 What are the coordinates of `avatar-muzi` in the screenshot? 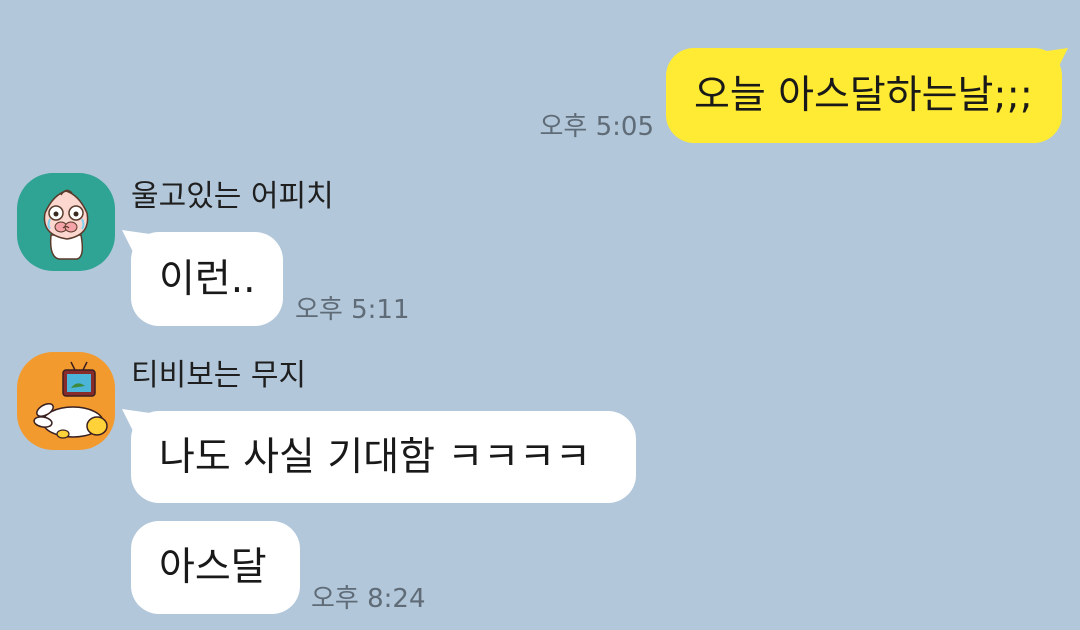 It's located at (66, 401).